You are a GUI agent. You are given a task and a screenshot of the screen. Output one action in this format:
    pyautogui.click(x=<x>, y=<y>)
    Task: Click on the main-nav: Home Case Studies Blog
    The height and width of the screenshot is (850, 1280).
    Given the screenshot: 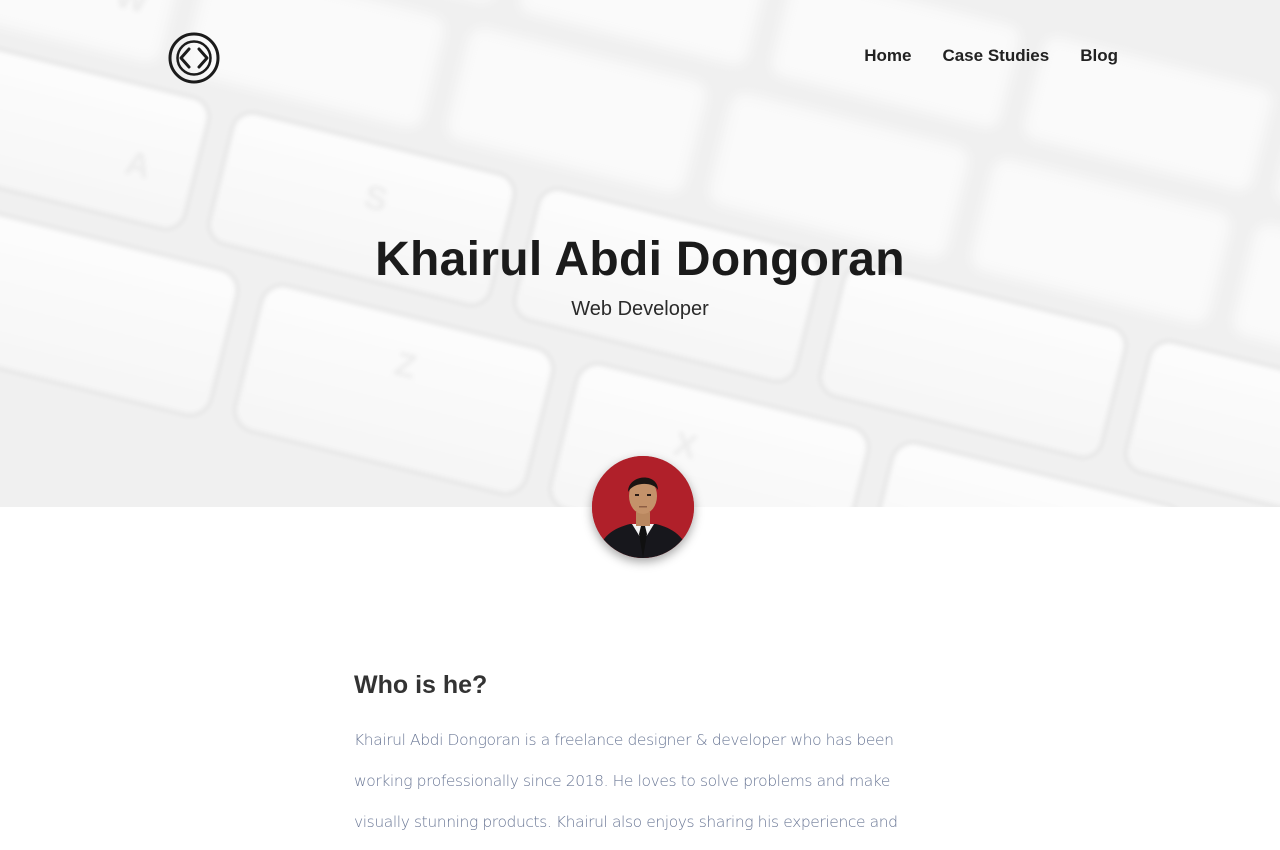 What is the action you would take?
    pyautogui.click(x=991, y=56)
    